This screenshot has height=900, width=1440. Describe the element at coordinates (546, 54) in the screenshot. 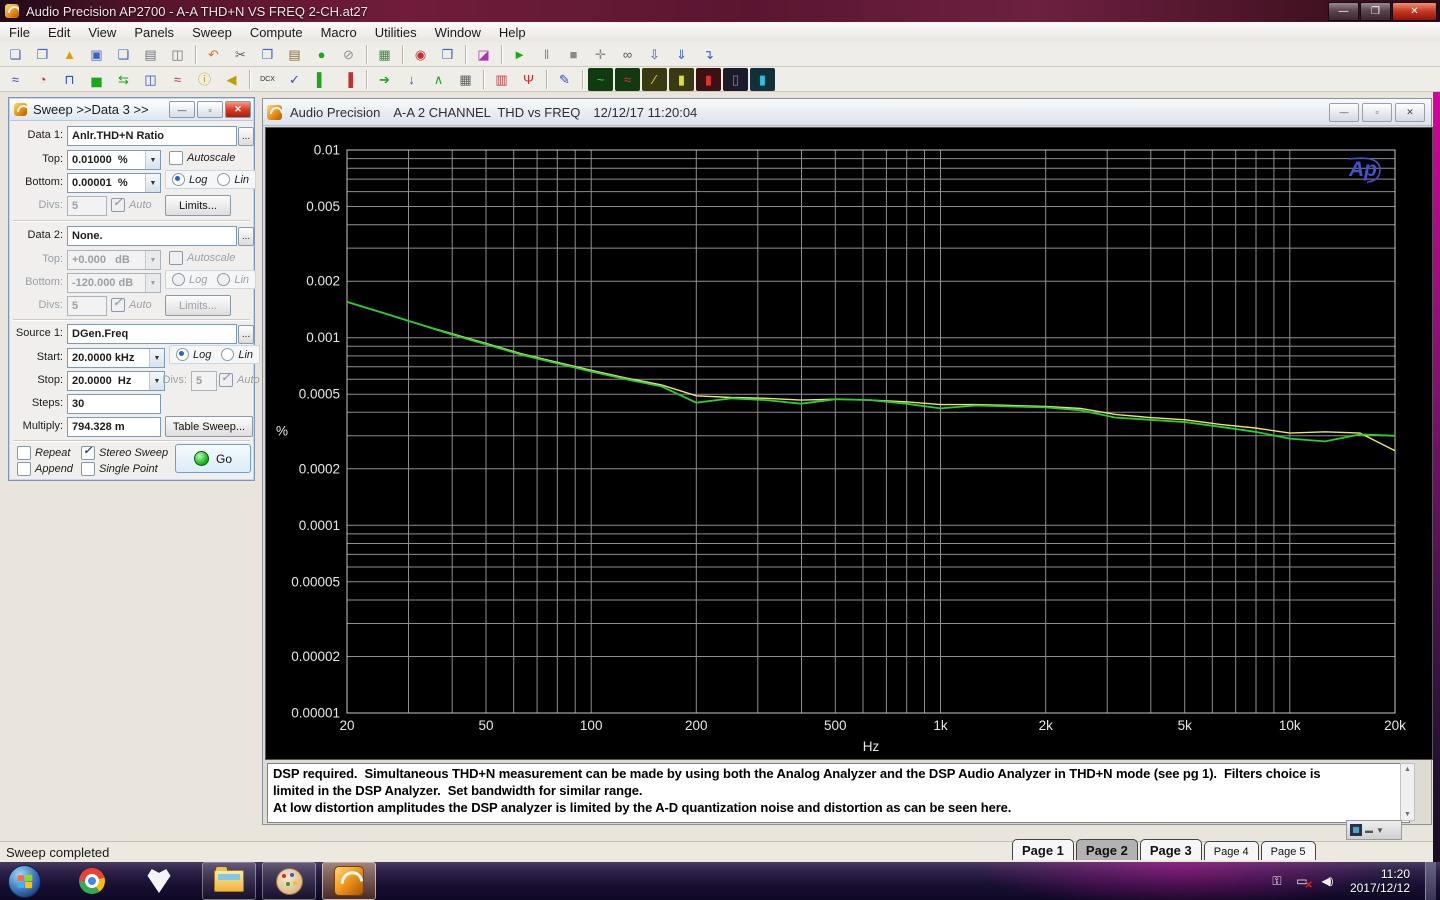

I see `pause-sweep-button: ‖` at that location.